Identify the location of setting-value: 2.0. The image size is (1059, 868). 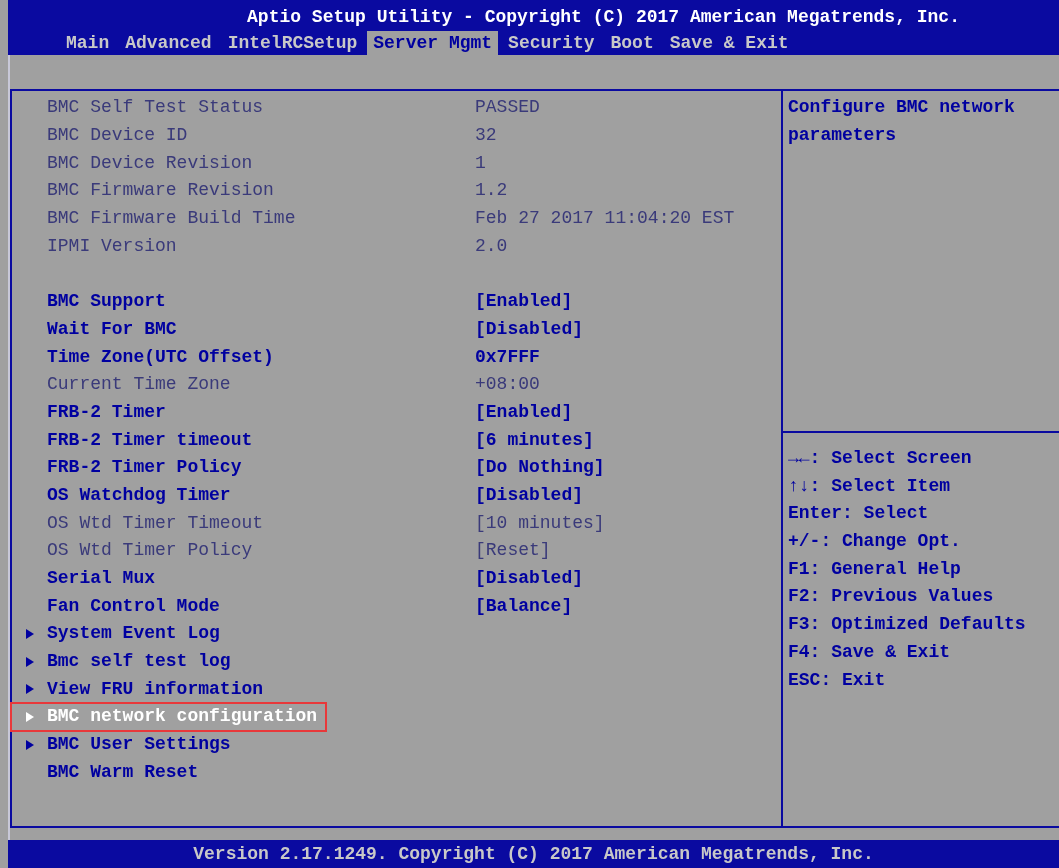
(491, 246).